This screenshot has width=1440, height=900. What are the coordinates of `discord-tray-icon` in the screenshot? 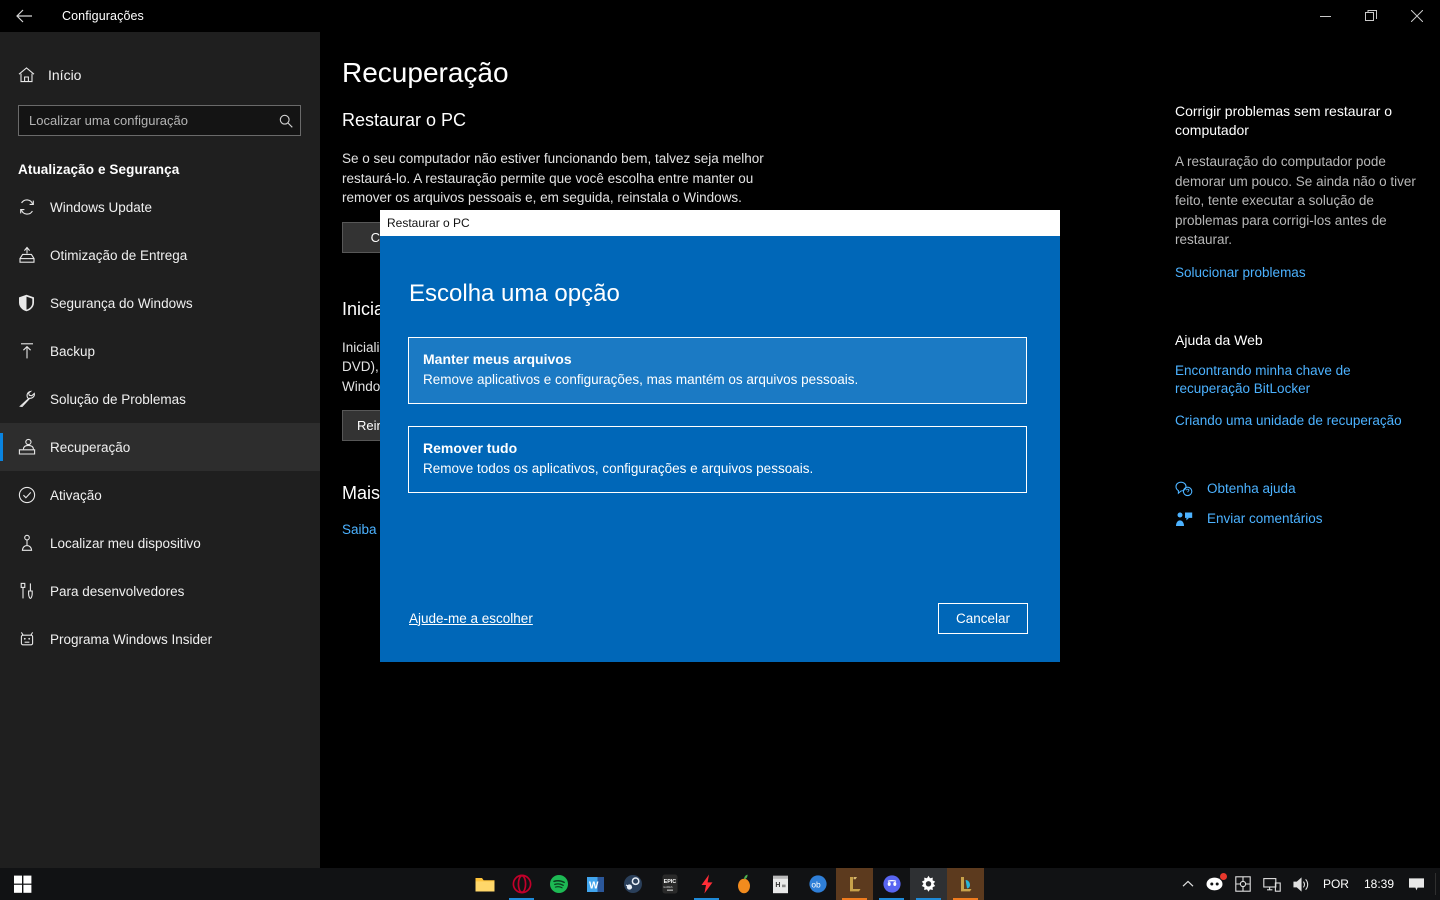 It's located at (1214, 884).